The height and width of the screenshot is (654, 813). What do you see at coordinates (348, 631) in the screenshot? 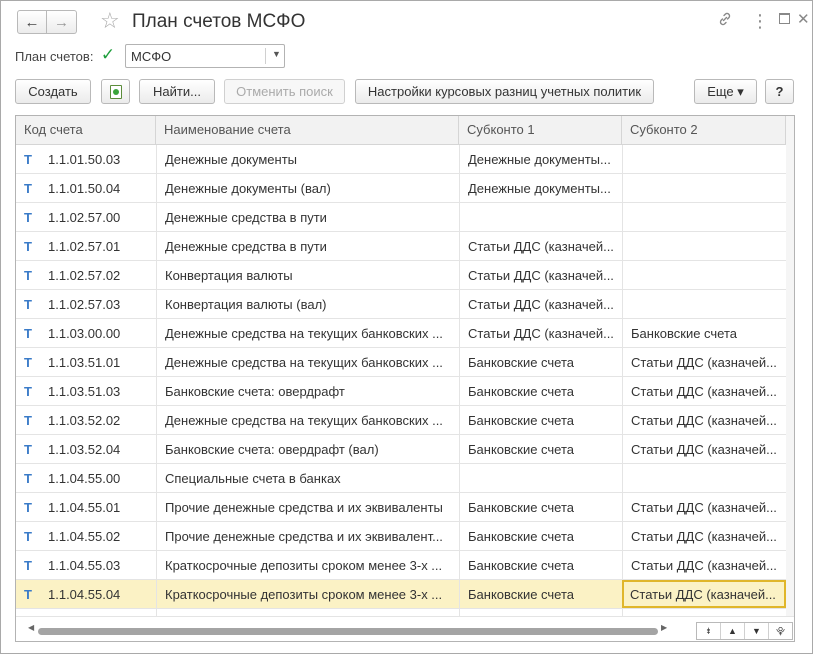
I see `horizontal-scrollbar-thumb` at bounding box center [348, 631].